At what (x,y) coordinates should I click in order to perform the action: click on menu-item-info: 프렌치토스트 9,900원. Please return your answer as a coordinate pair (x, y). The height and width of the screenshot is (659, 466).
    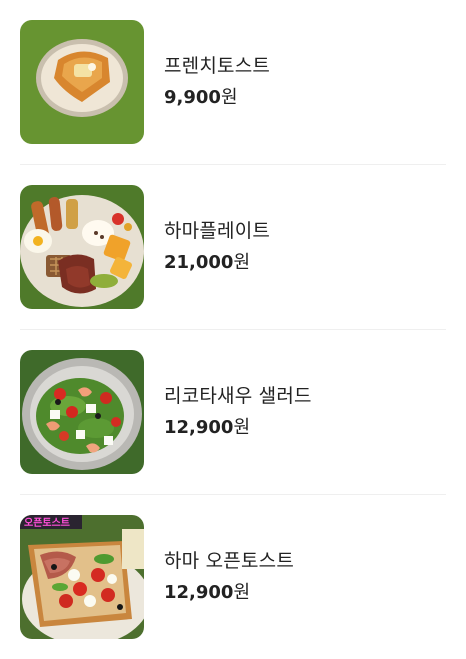
    Looking at the image, I should click on (217, 82).